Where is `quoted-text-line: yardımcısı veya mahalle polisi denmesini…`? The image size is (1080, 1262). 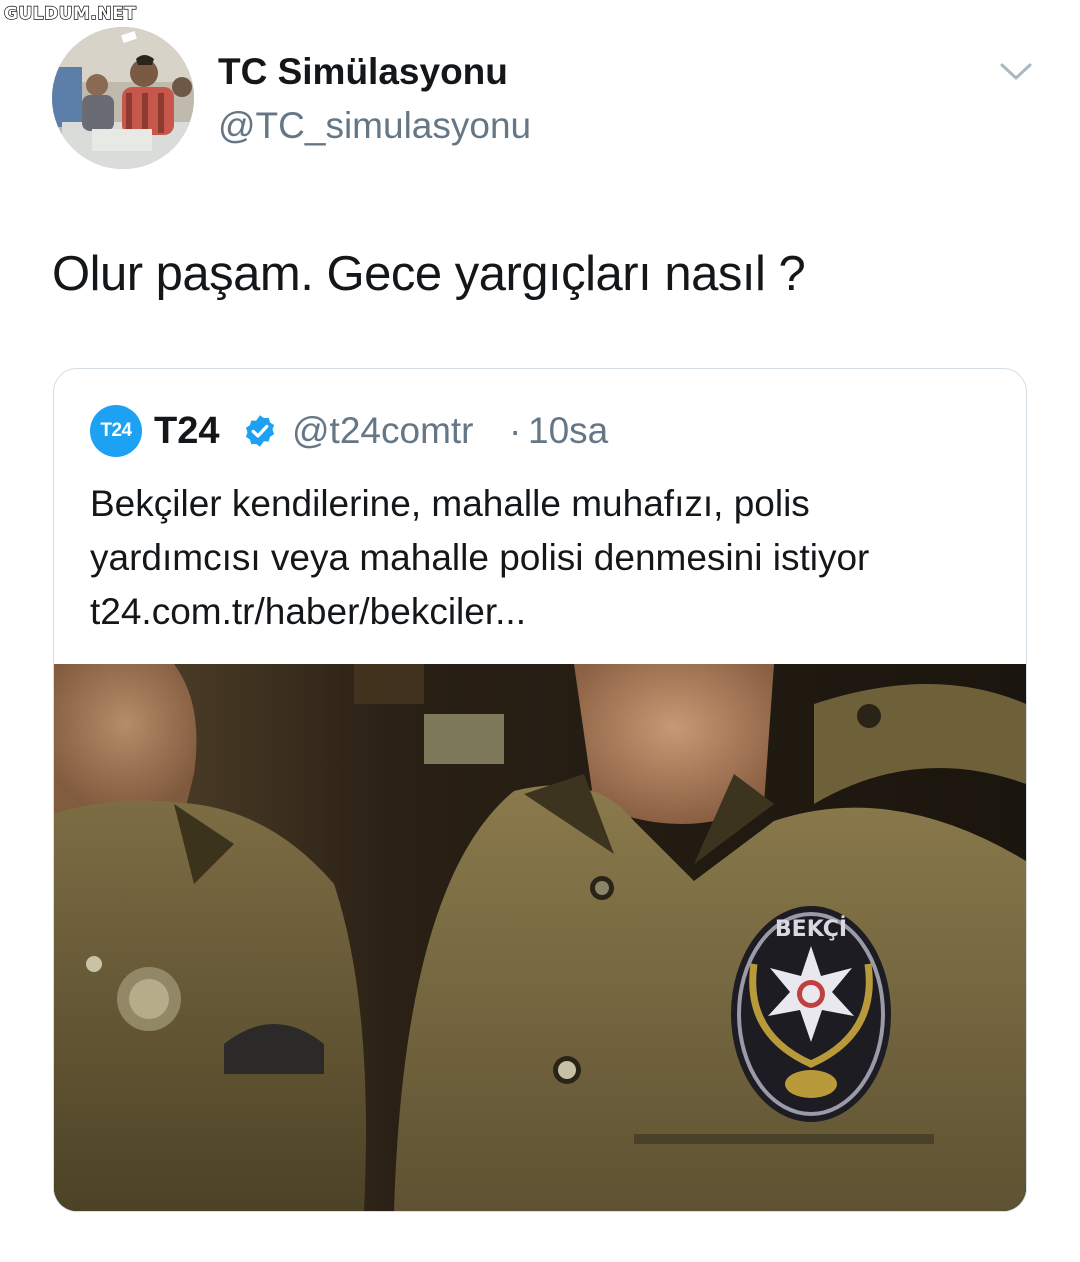 quoted-text-line: yardımcısı veya mahalle polisi denmesini… is located at coordinates (480, 557).